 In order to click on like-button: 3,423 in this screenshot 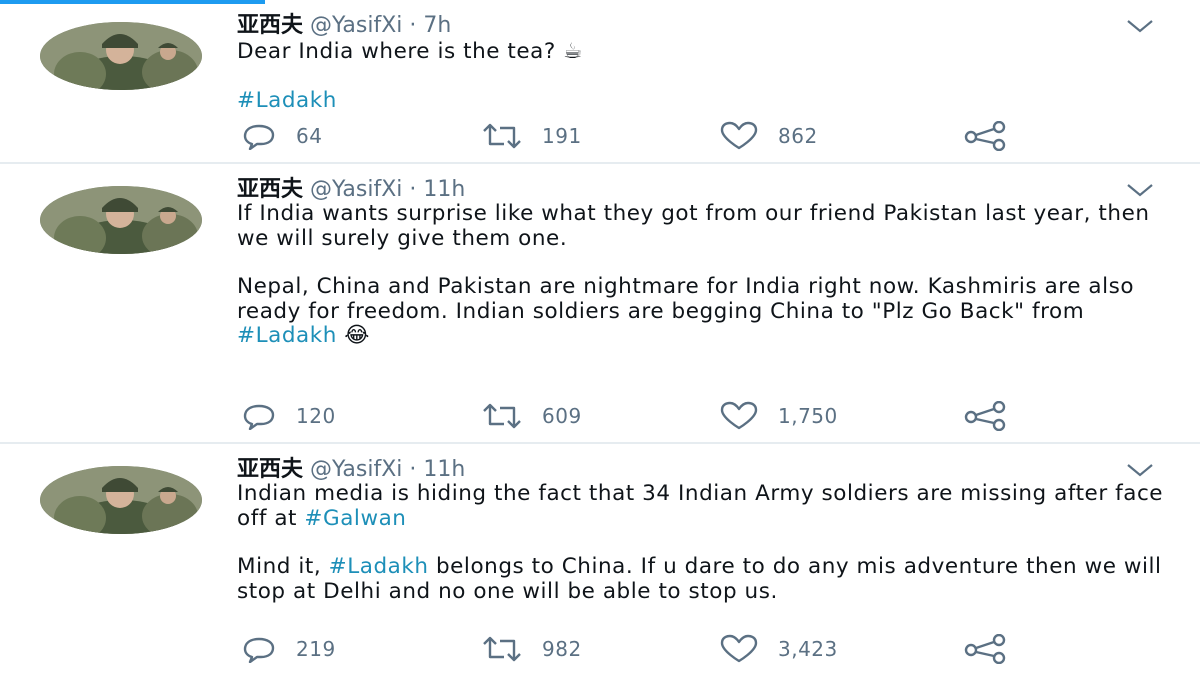, I will do `click(778, 649)`.